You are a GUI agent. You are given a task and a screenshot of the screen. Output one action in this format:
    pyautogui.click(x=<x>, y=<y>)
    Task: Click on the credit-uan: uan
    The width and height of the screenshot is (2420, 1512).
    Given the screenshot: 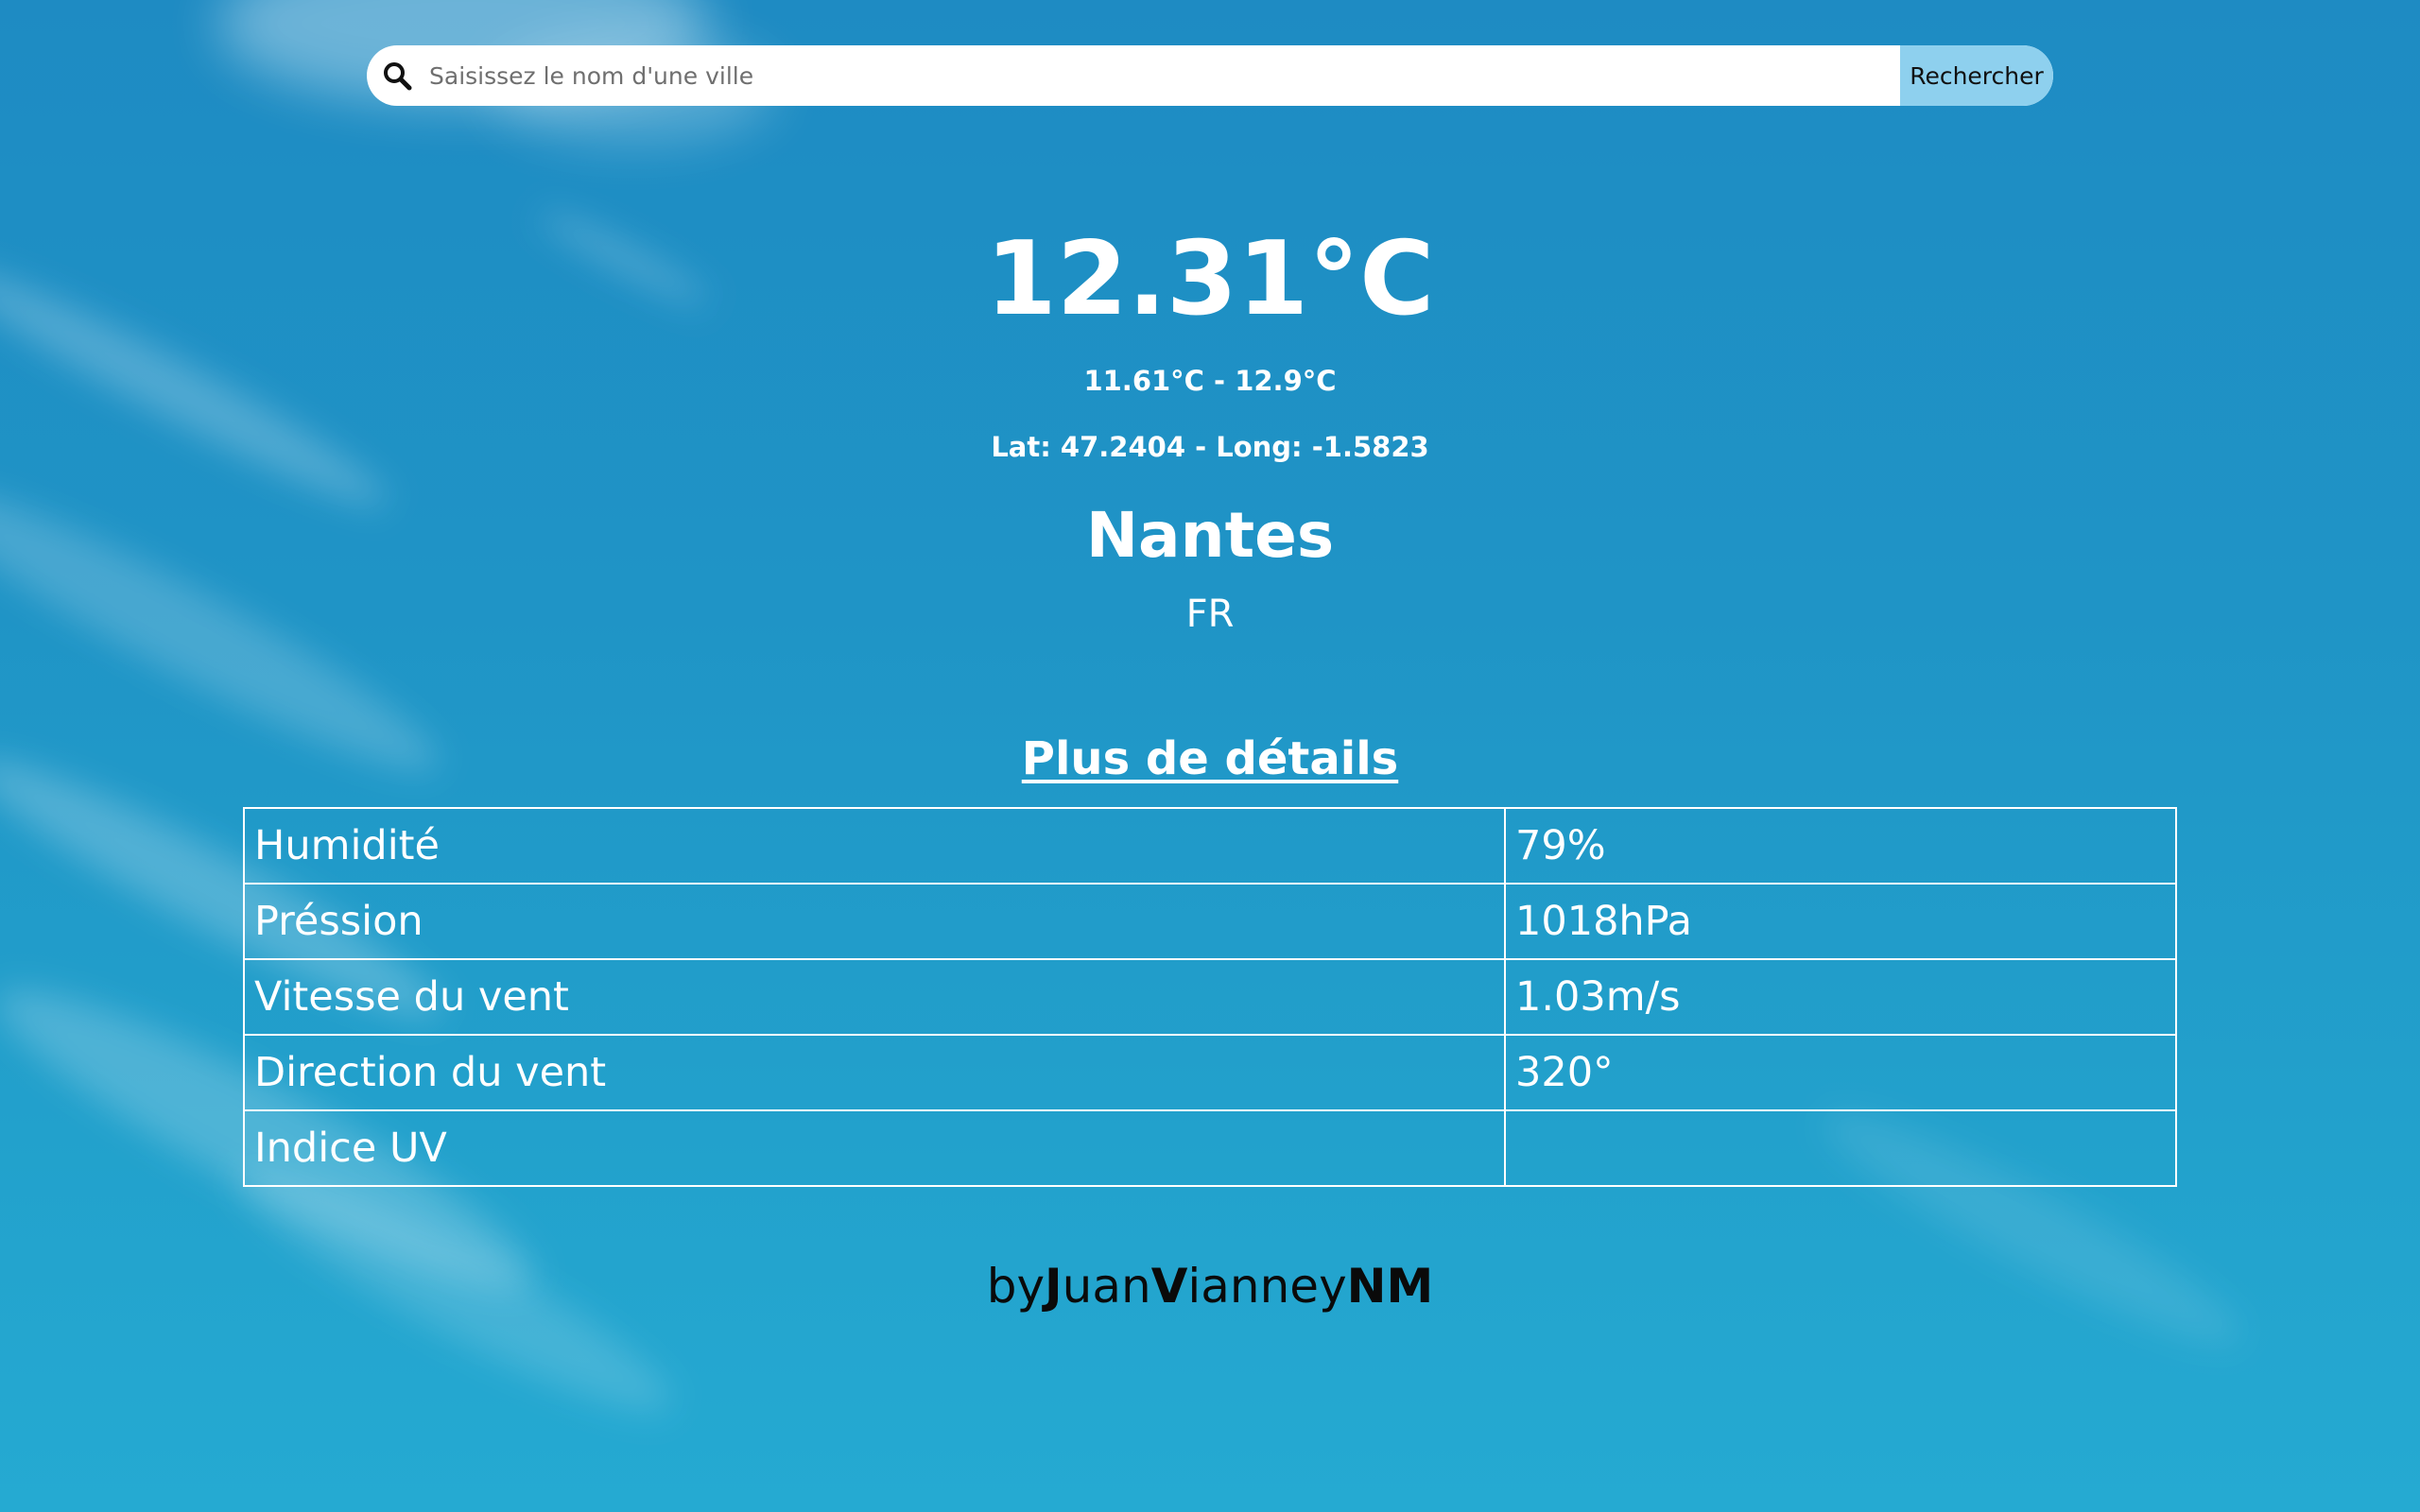 What is the action you would take?
    pyautogui.click(x=1106, y=1286)
    